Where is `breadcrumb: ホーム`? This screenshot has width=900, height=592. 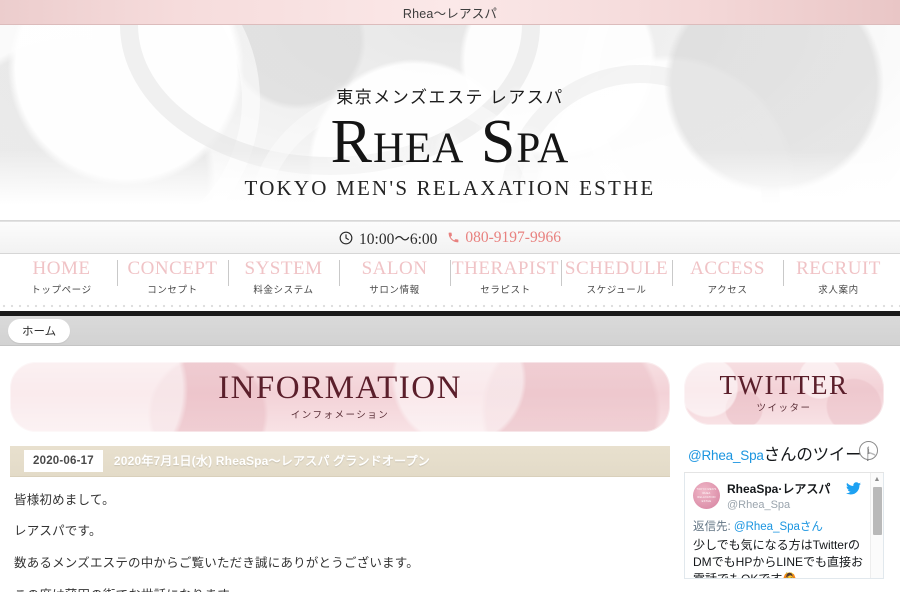 breadcrumb: ホーム is located at coordinates (450, 331).